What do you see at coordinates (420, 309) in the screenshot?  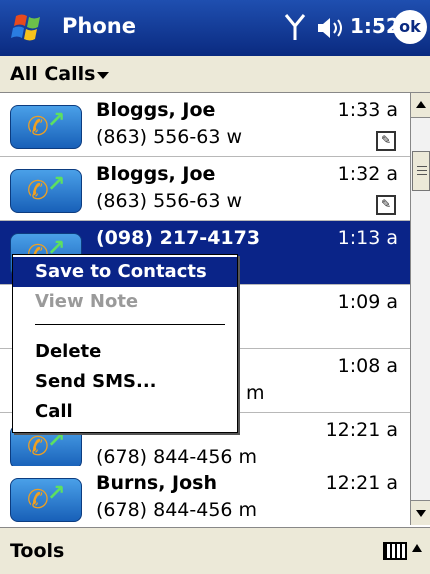 I see `scrollbar` at bounding box center [420, 309].